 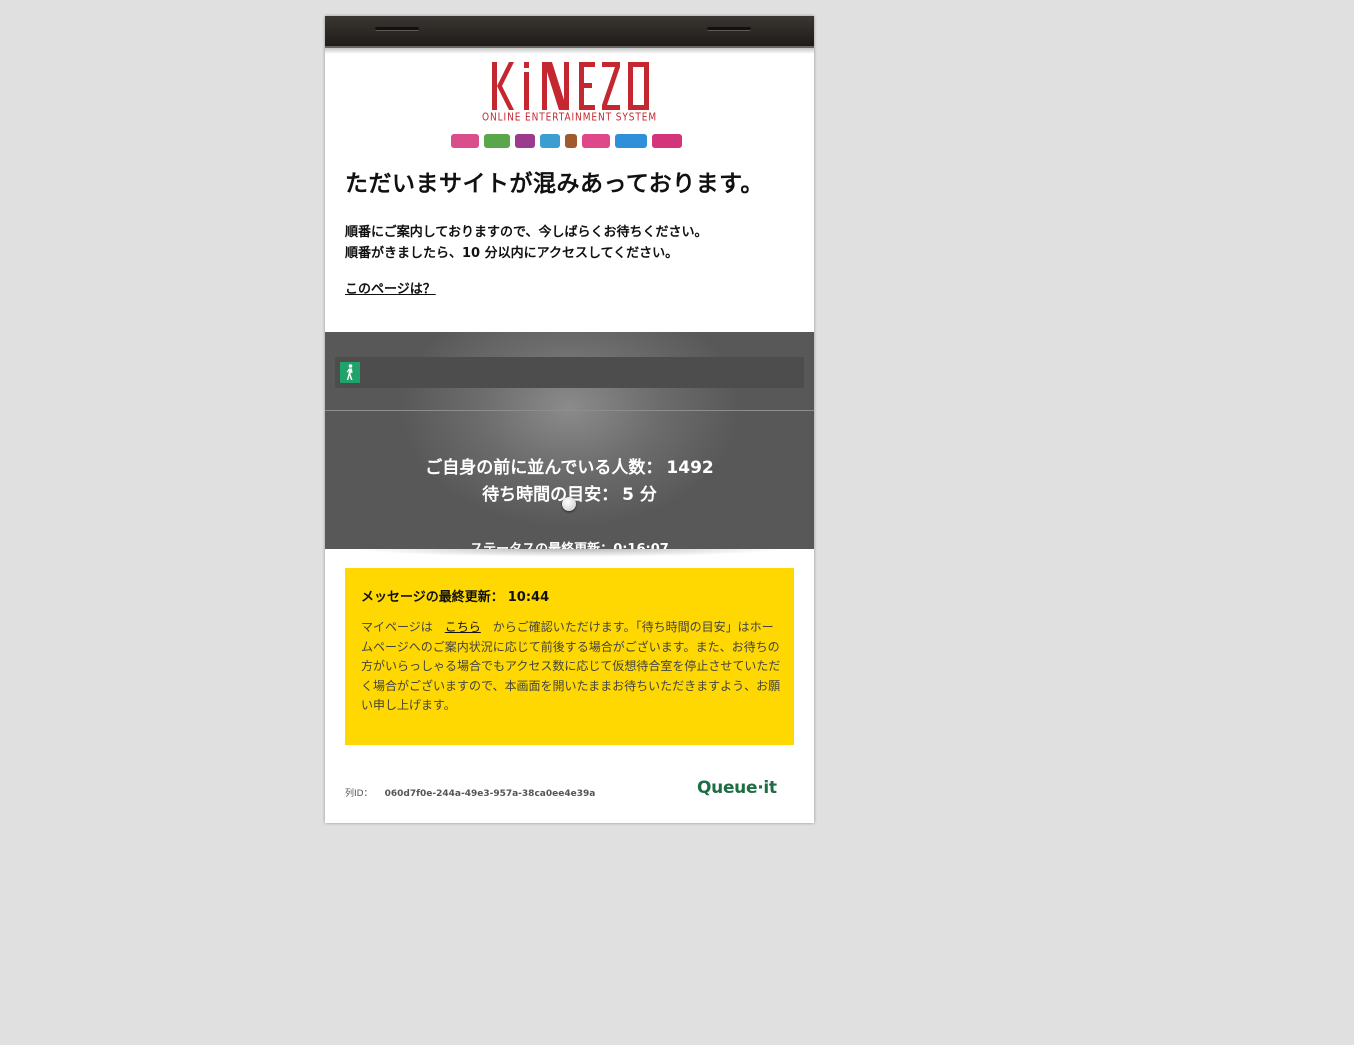 I want to click on partner-logo-2-icon, so click(x=497, y=141).